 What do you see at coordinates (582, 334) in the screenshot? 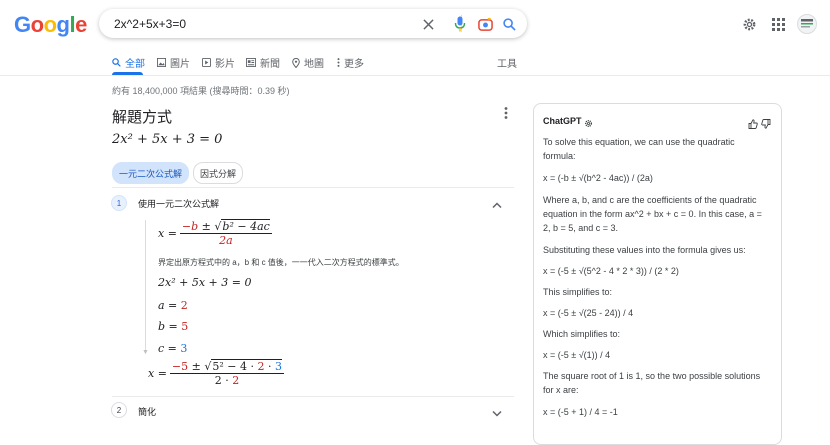
I see `chatgpt-paragraph: Which simplifies to:` at bounding box center [582, 334].